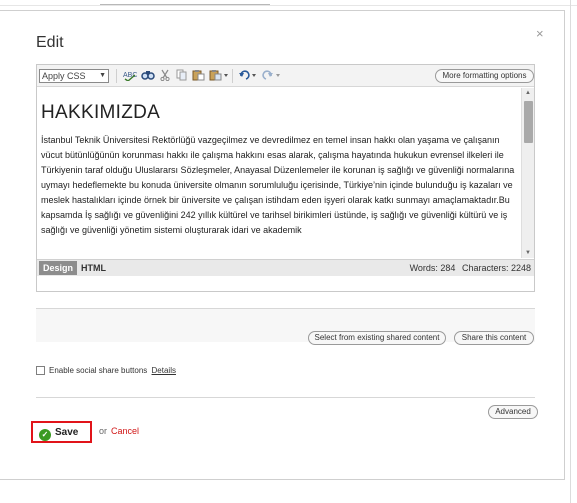  I want to click on paste-special-icon, so click(219, 77).